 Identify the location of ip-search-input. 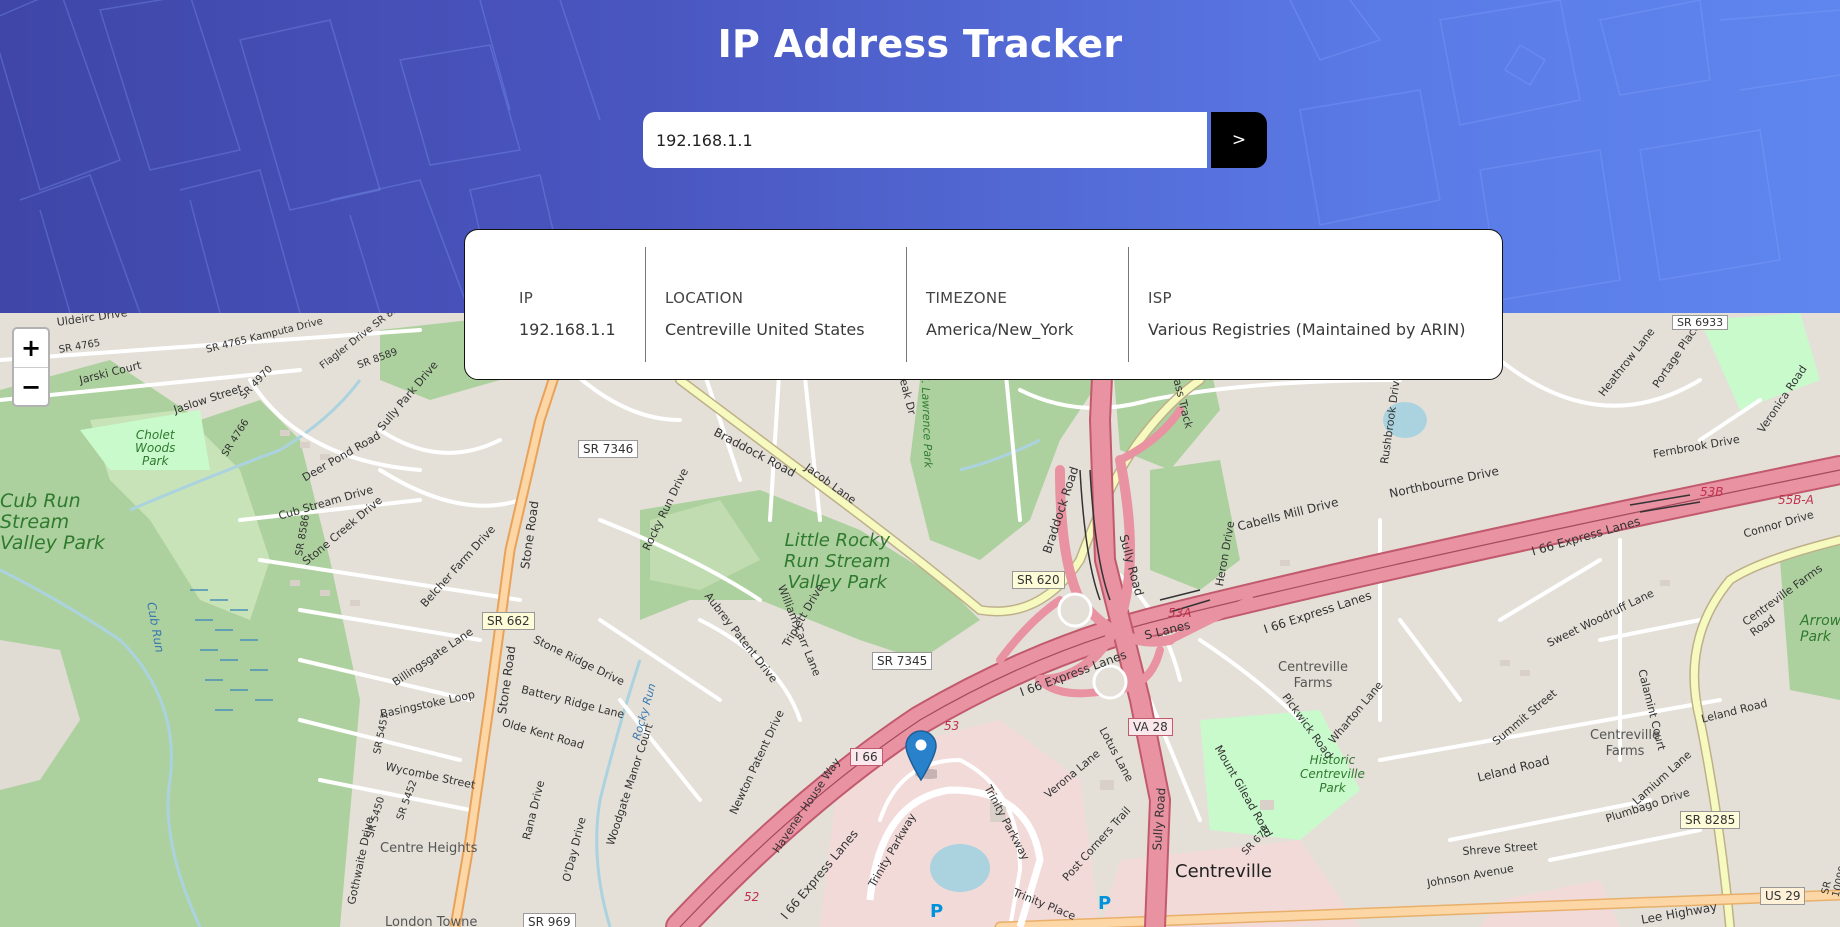
(925, 140).